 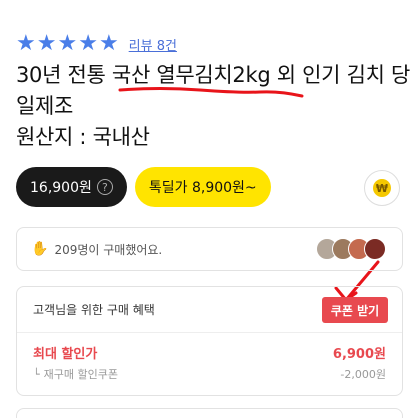 I want to click on point-coin-button: ₩, so click(x=382, y=188).